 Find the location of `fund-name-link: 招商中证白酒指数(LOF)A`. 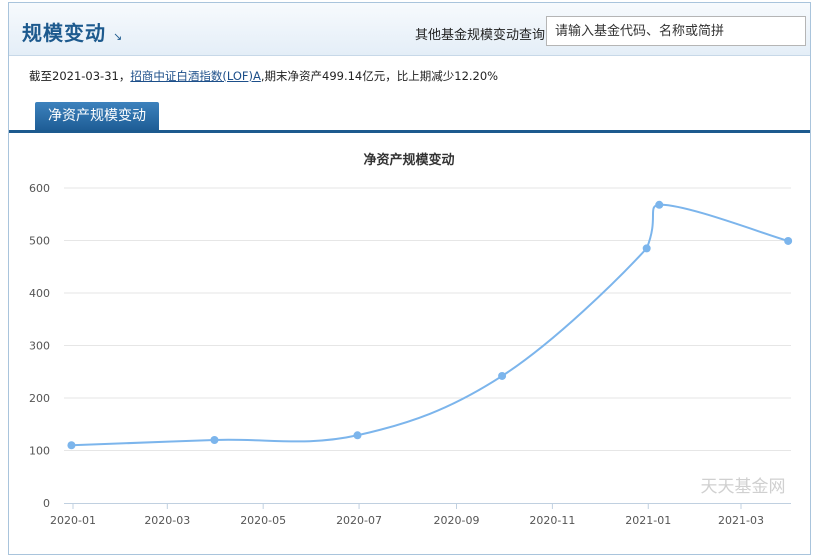

fund-name-link: 招商中证白酒指数(LOF)A is located at coordinates (195, 76).